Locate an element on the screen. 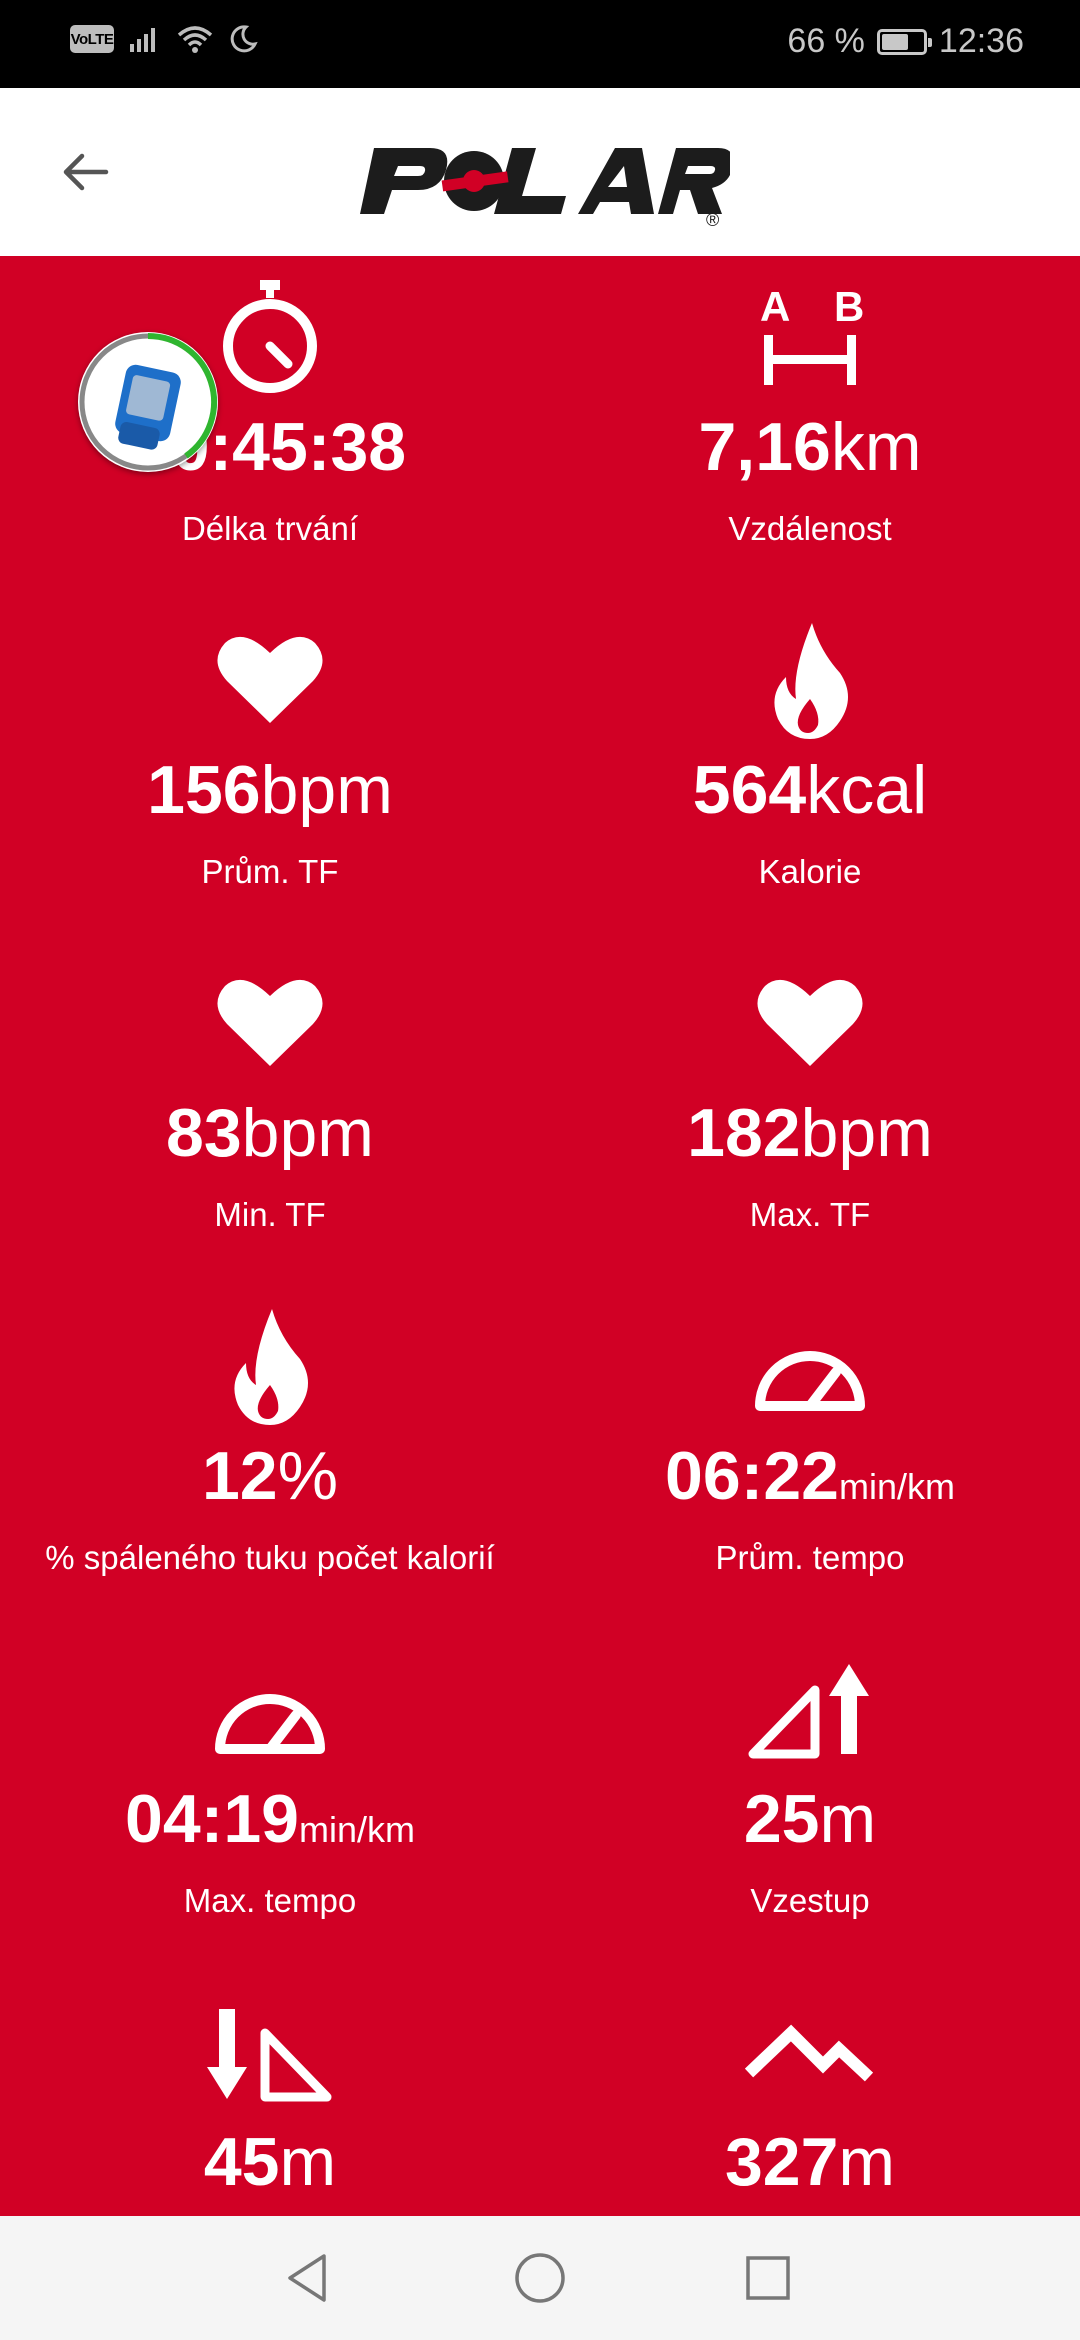 The image size is (1080, 2340). stat-label: Kalorie is located at coordinates (810, 871).